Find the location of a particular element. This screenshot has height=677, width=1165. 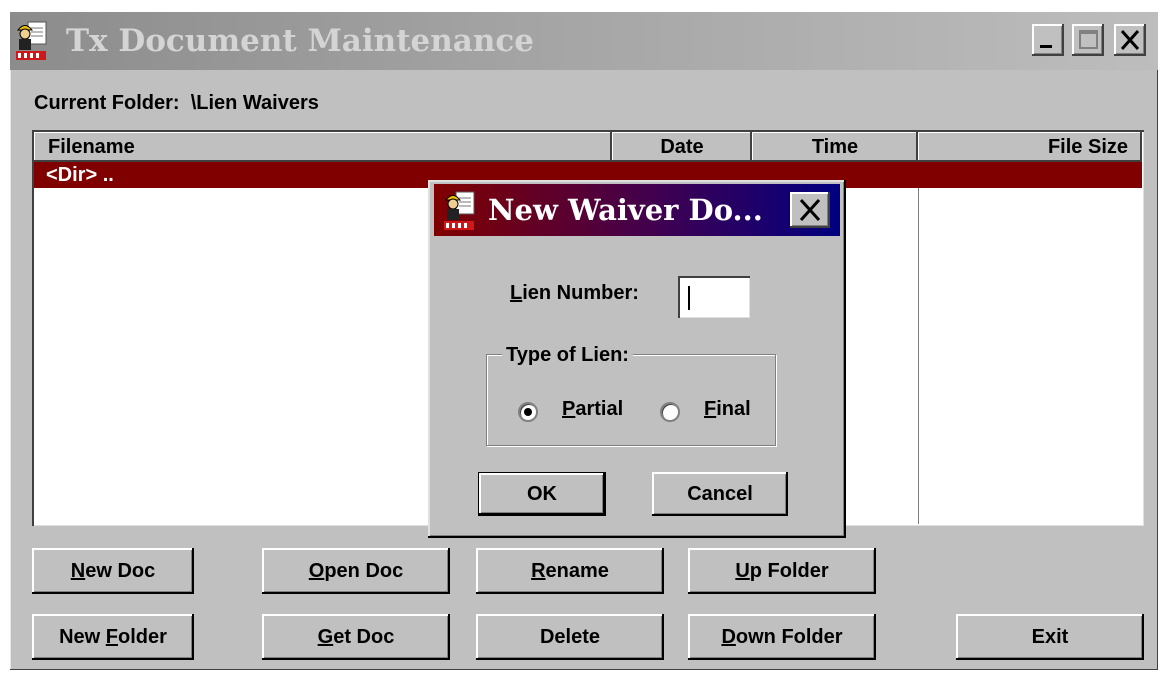

open-doc-button: Open Doc is located at coordinates (356, 571).